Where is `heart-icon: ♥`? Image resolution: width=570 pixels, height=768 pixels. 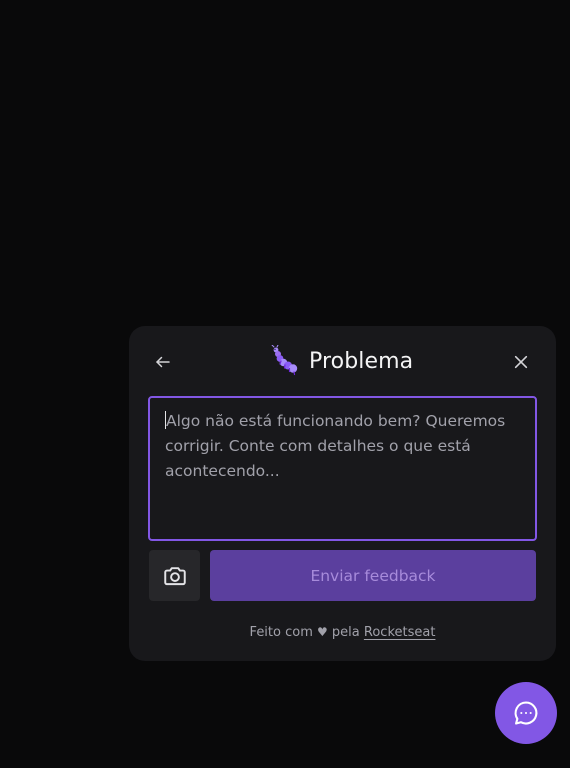 heart-icon: ♥ is located at coordinates (322, 632).